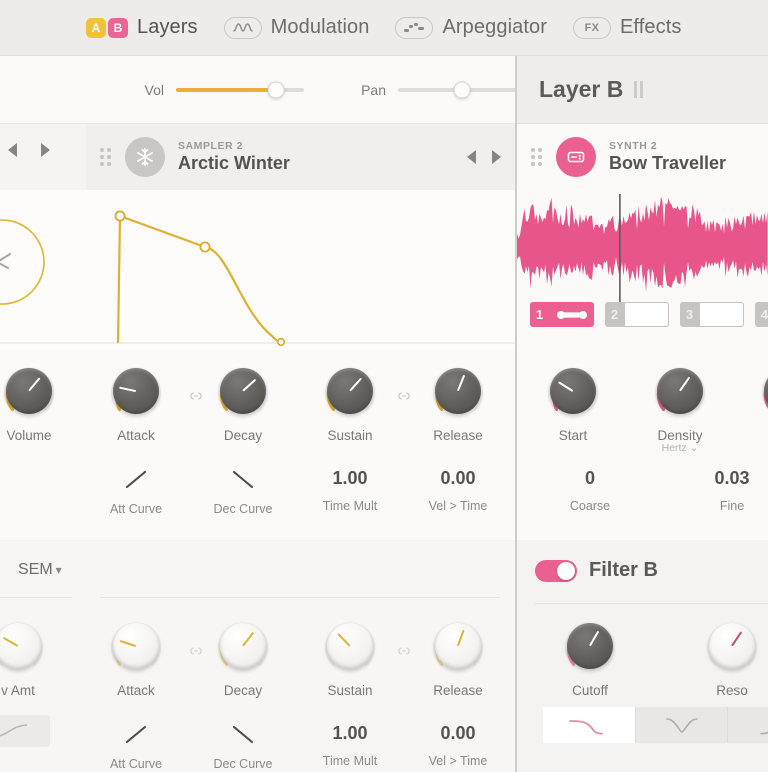 Image resolution: width=768 pixels, height=772 pixels. Describe the element at coordinates (296, 27) in the screenshot. I see `tab-modulation: Modulation` at that location.